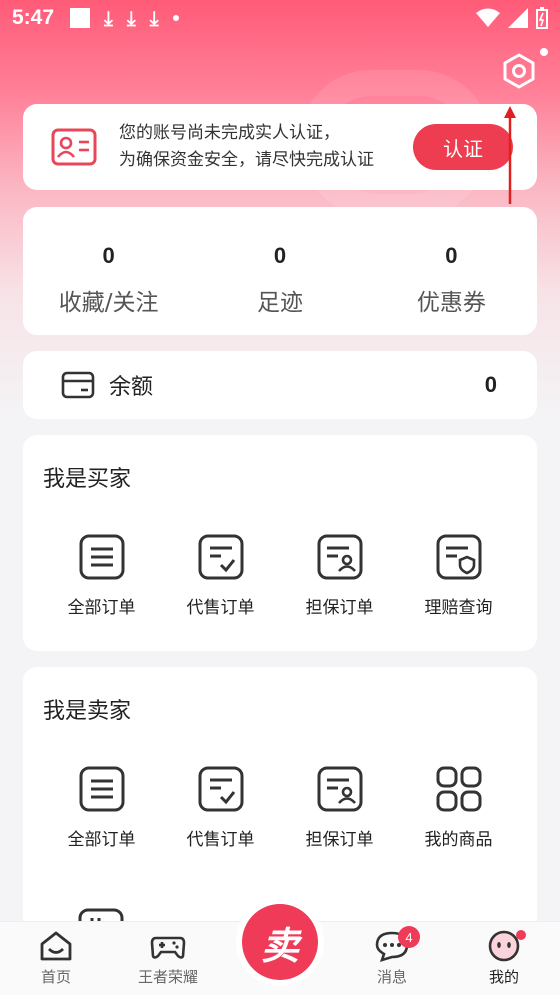 The image size is (560, 995). Describe the element at coordinates (168, 947) in the screenshot. I see `gamepad-icon` at that location.